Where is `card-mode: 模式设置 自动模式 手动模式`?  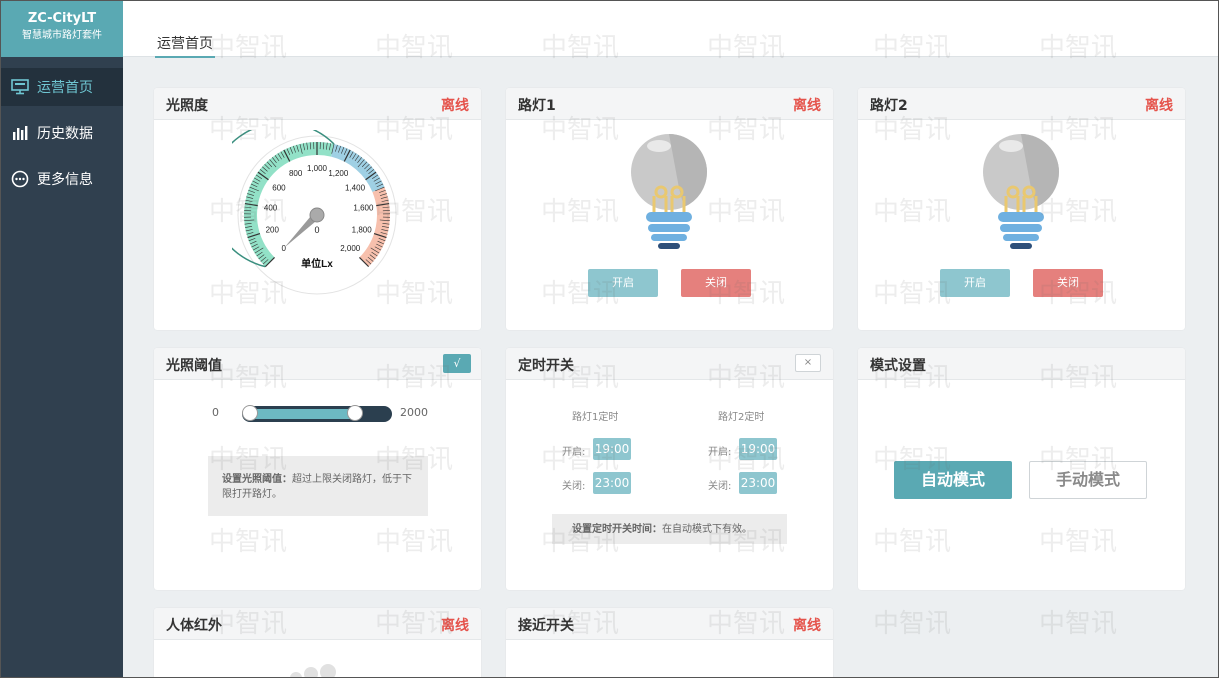
card-mode: 模式设置 自动模式 手动模式 is located at coordinates (1021, 469).